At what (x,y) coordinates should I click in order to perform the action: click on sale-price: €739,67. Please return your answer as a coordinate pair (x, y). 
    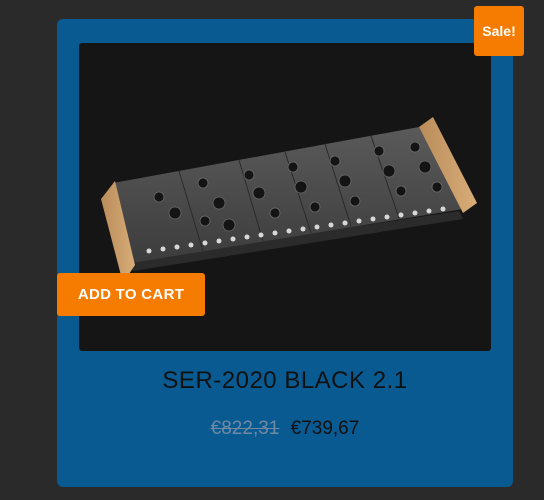
    Looking at the image, I should click on (325, 428).